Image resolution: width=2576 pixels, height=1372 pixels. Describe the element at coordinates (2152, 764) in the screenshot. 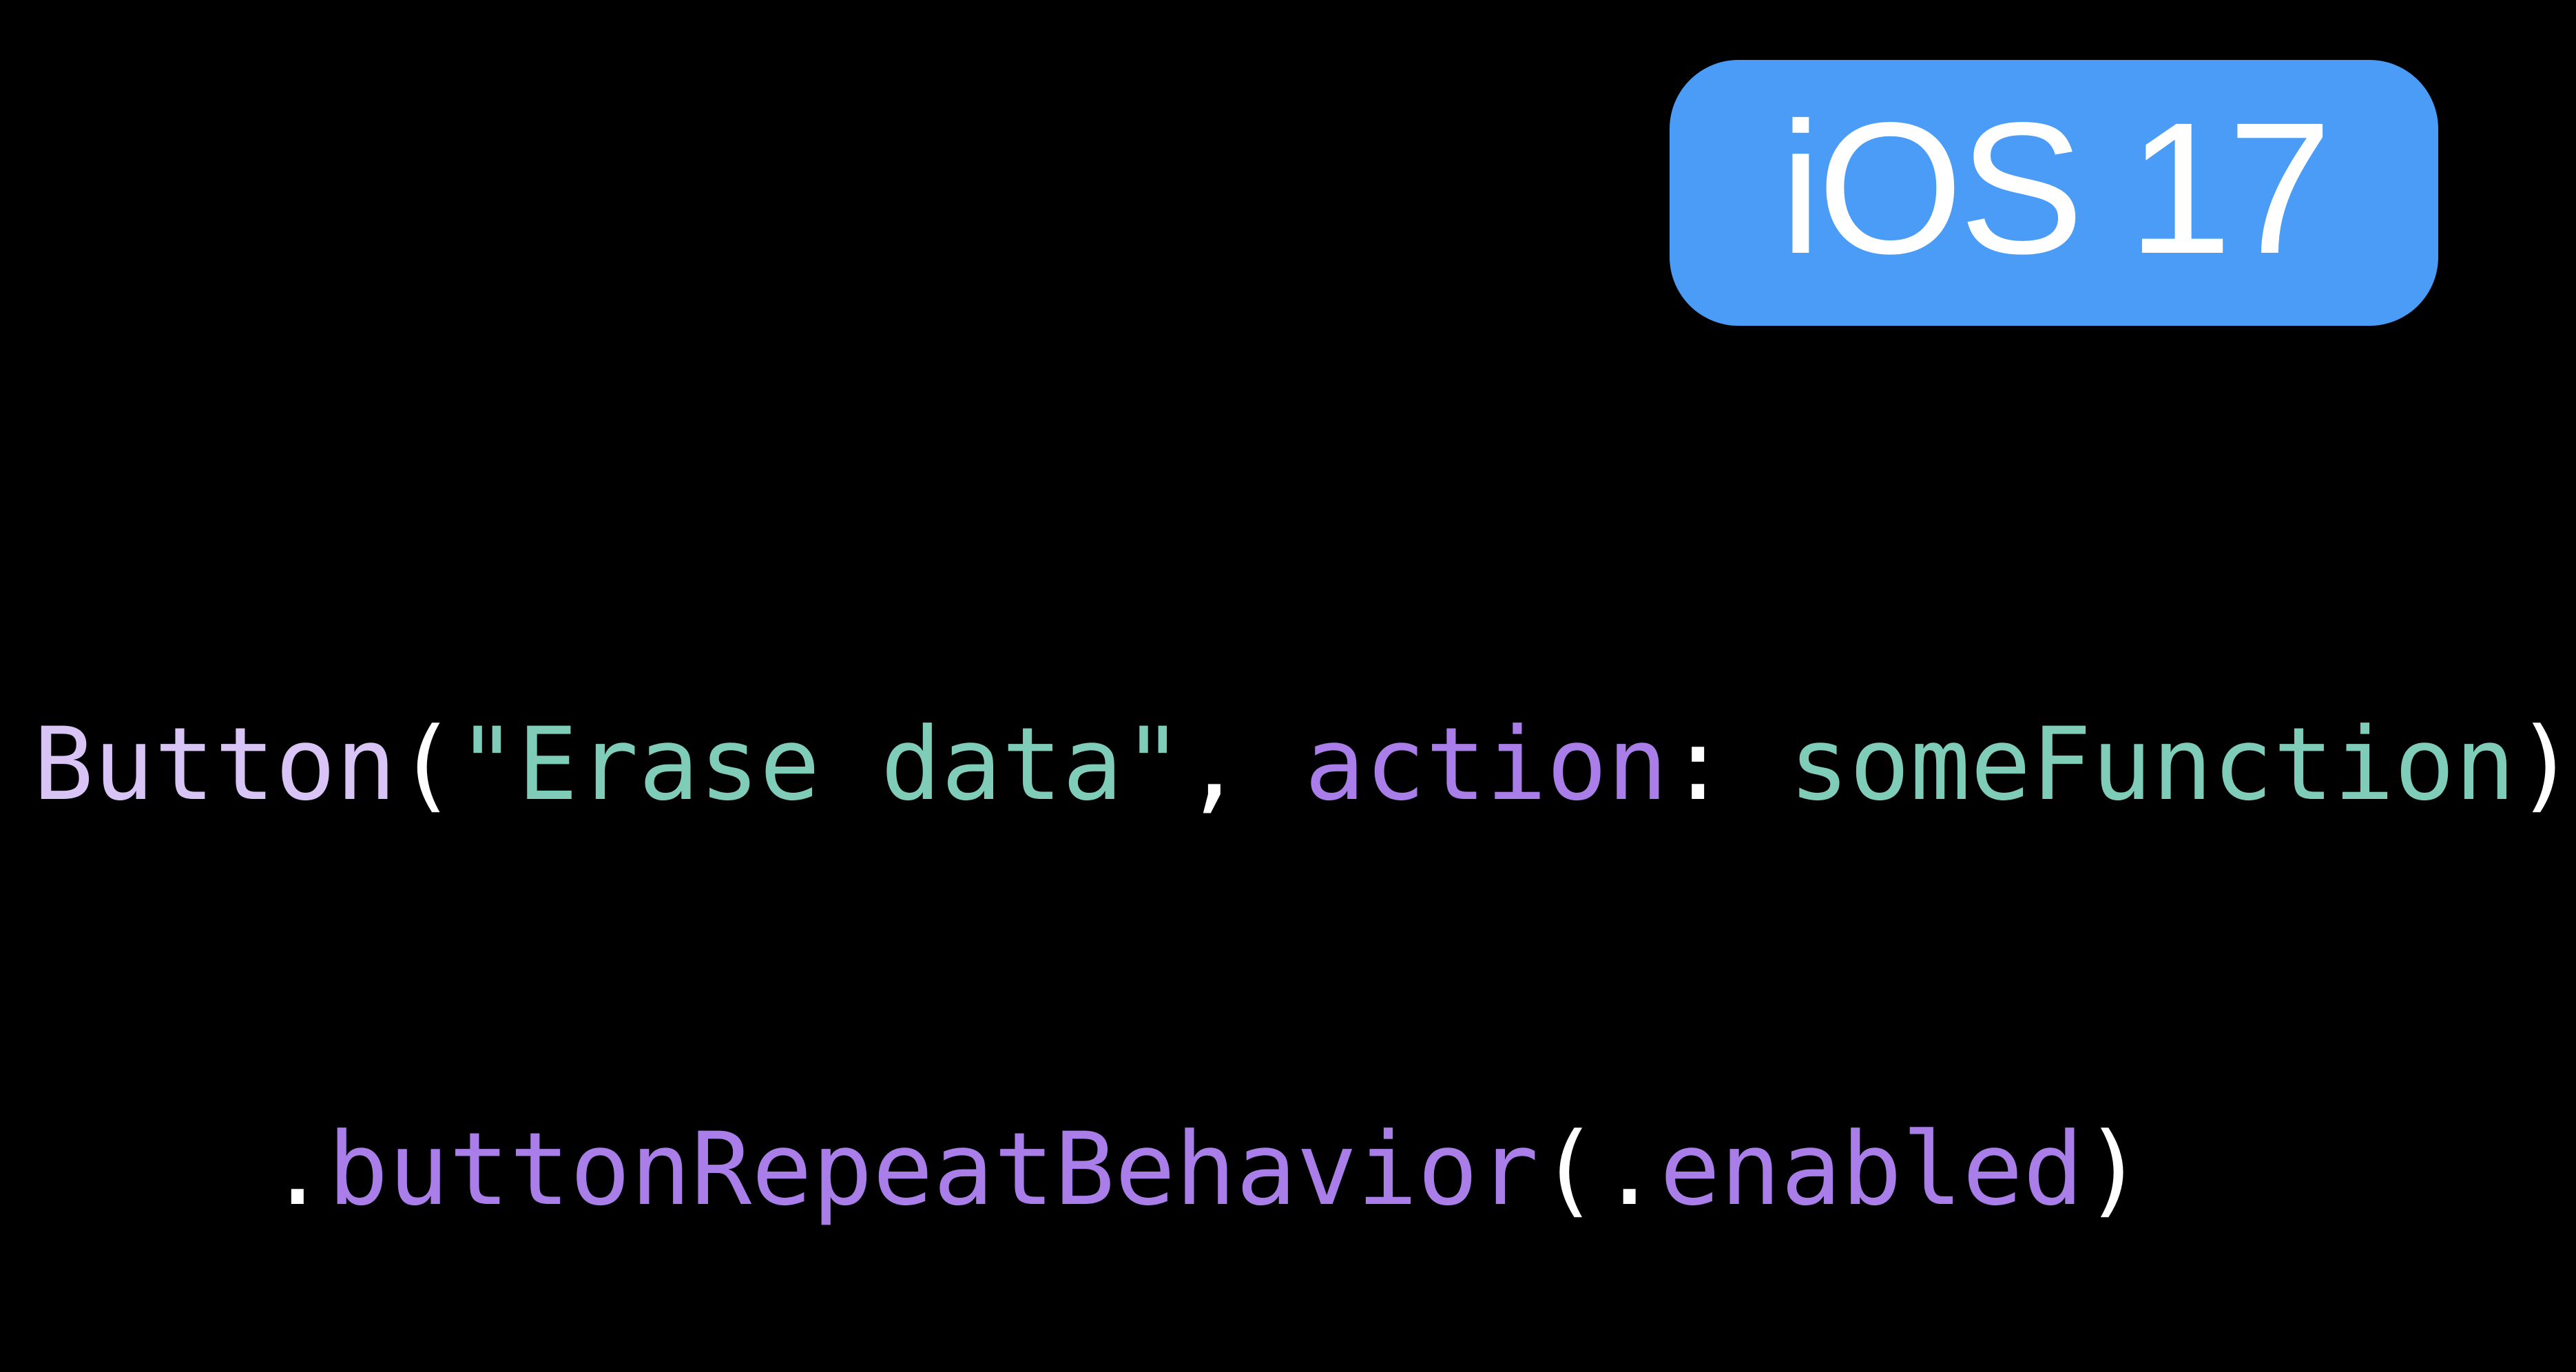

I see `function-name-token: someFunction` at that location.